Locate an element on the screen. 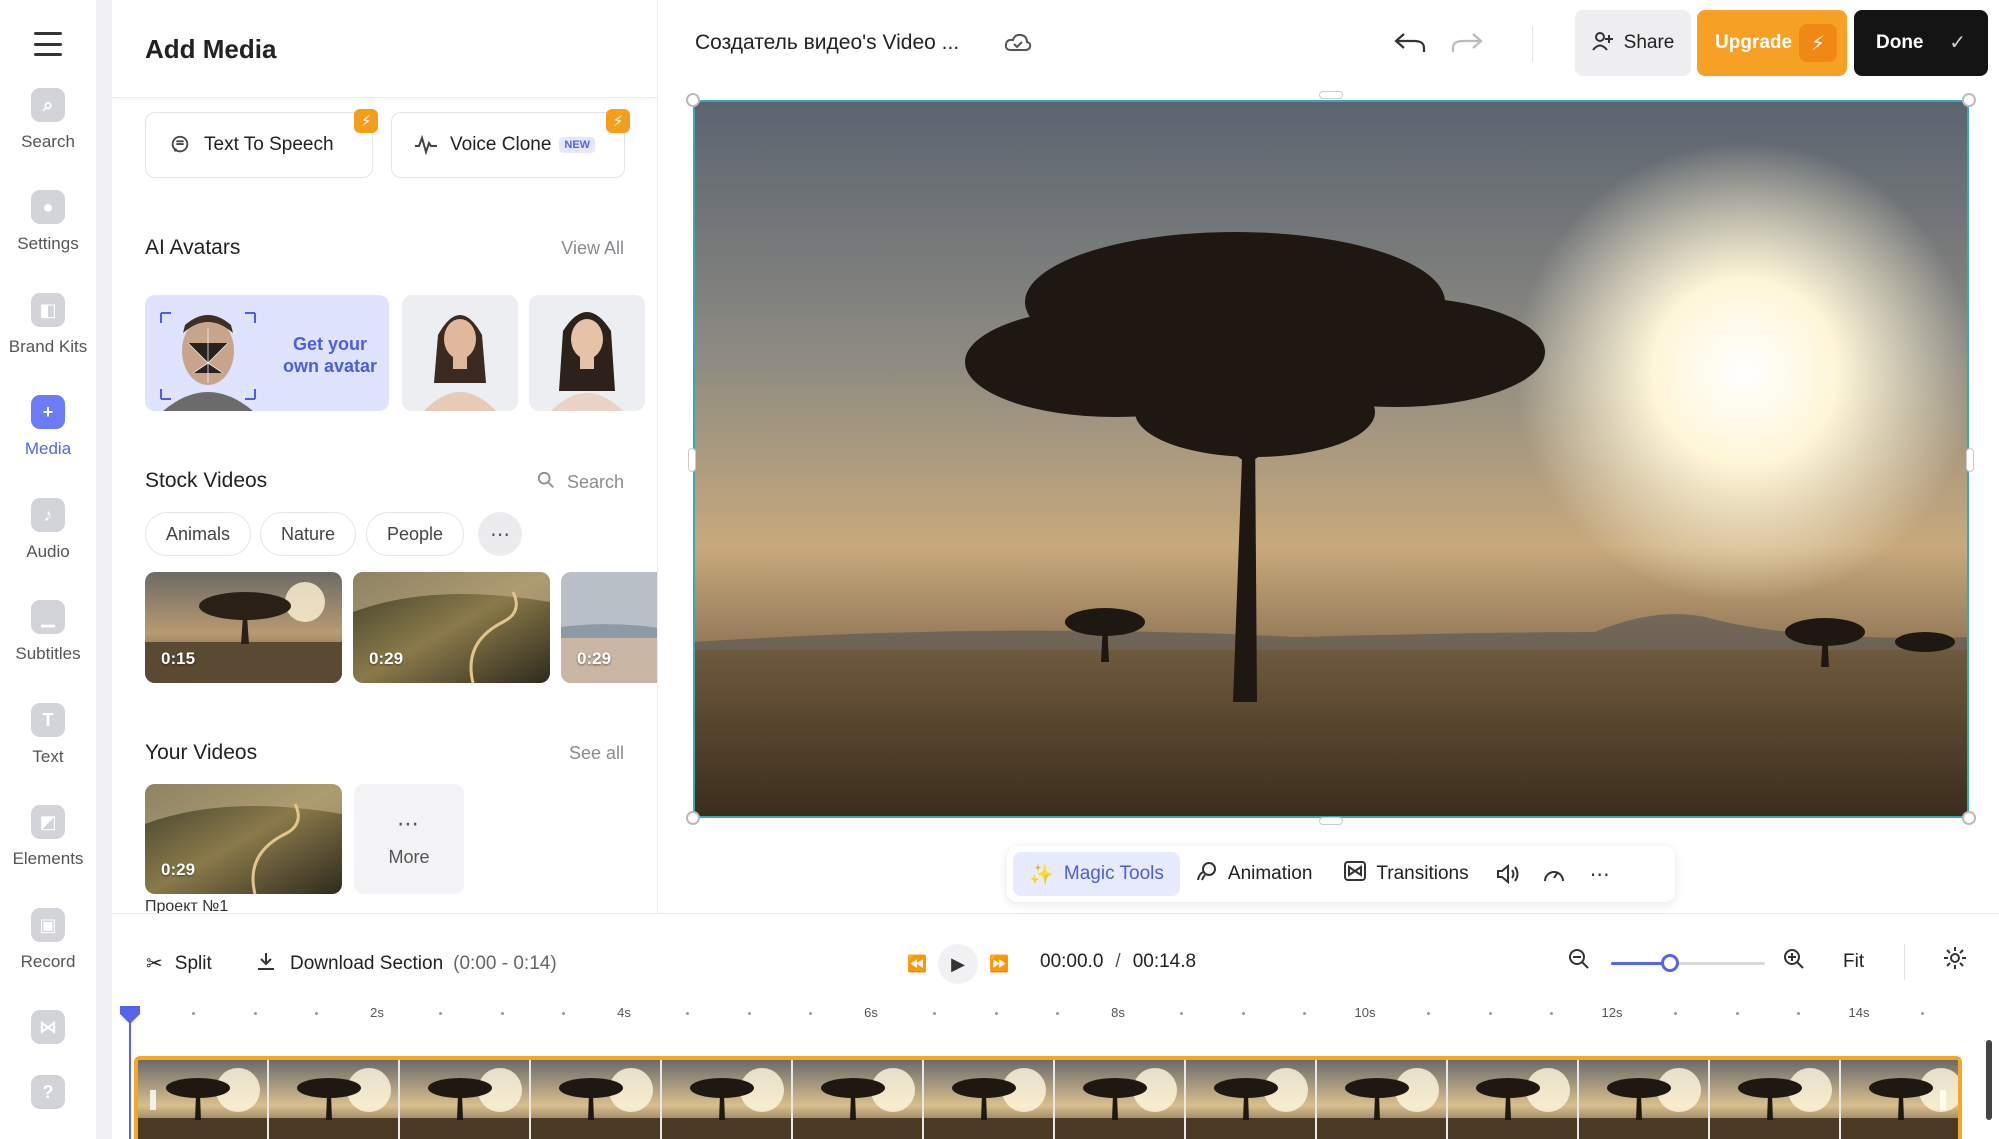 The width and height of the screenshot is (1999, 1139). download-range: (0:00 - 0:14) is located at coordinates (505, 963).